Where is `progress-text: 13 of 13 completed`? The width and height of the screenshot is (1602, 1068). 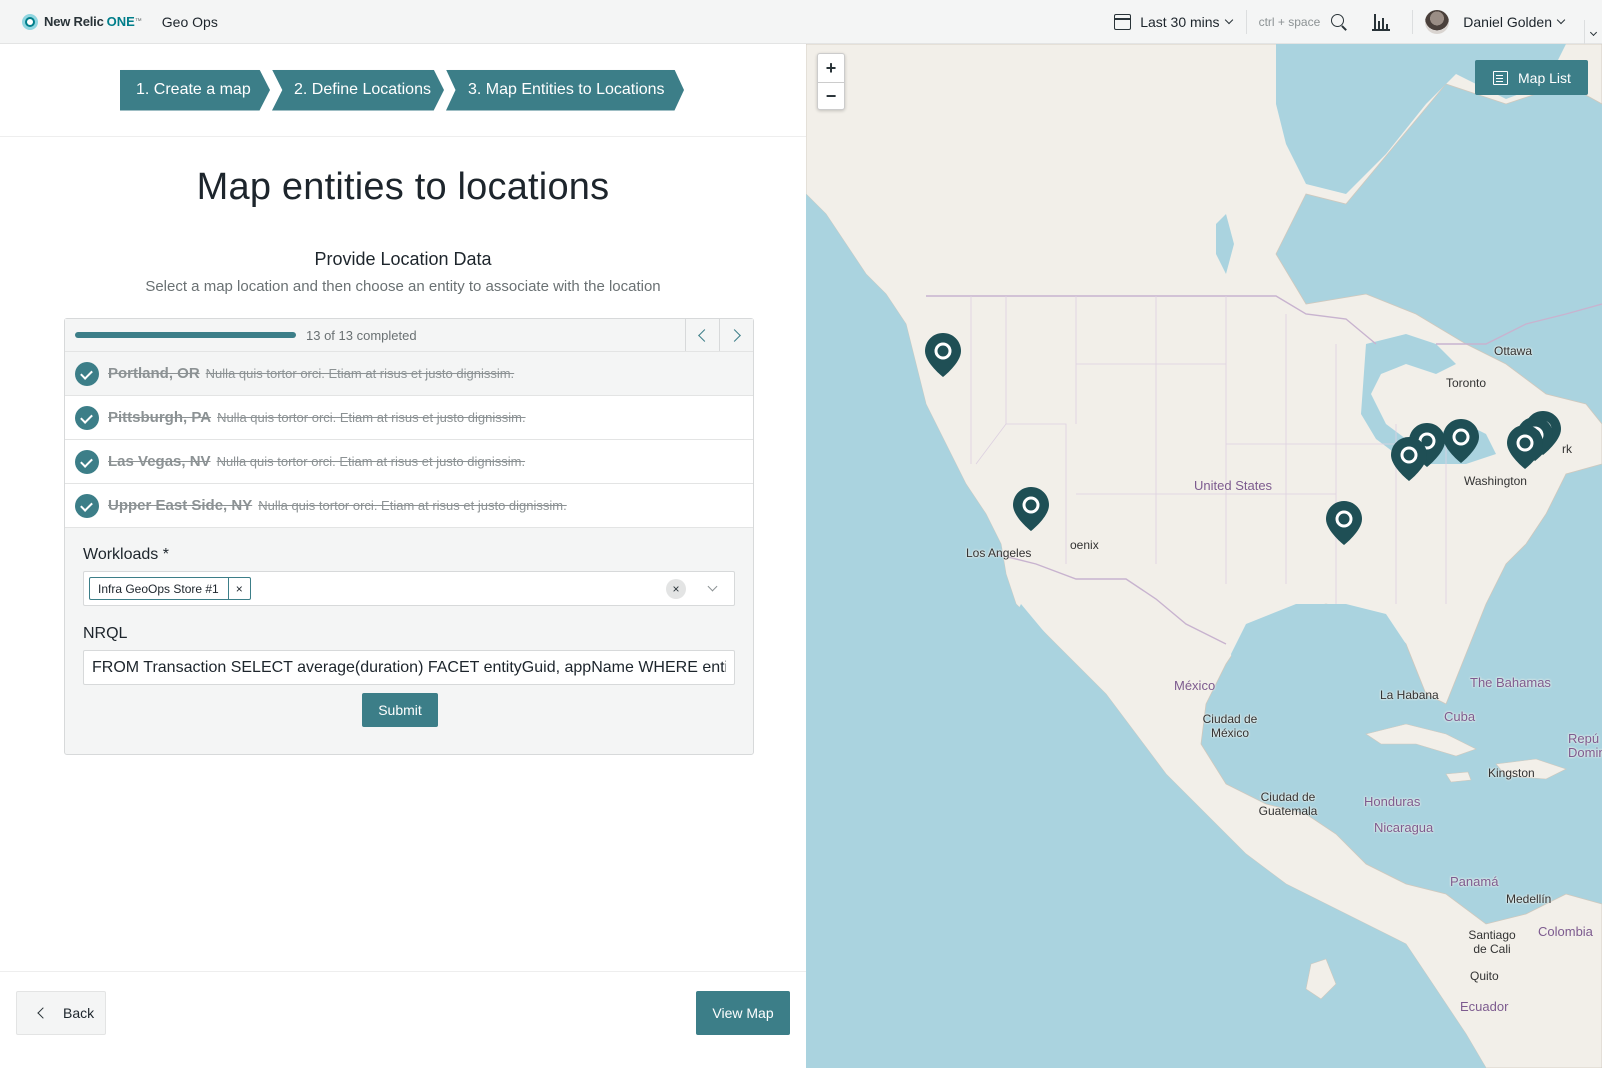 progress-text: 13 of 13 completed is located at coordinates (361, 335).